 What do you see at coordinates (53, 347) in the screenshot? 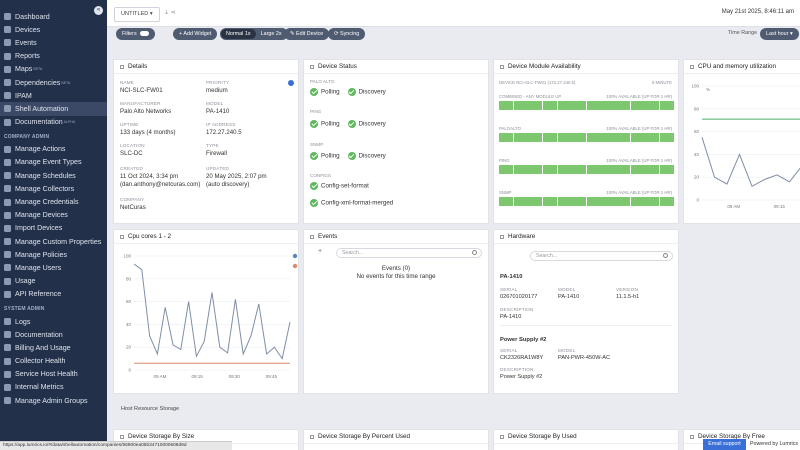
I see `sidebar-item-billing-and-usage: Billing And Usage` at bounding box center [53, 347].